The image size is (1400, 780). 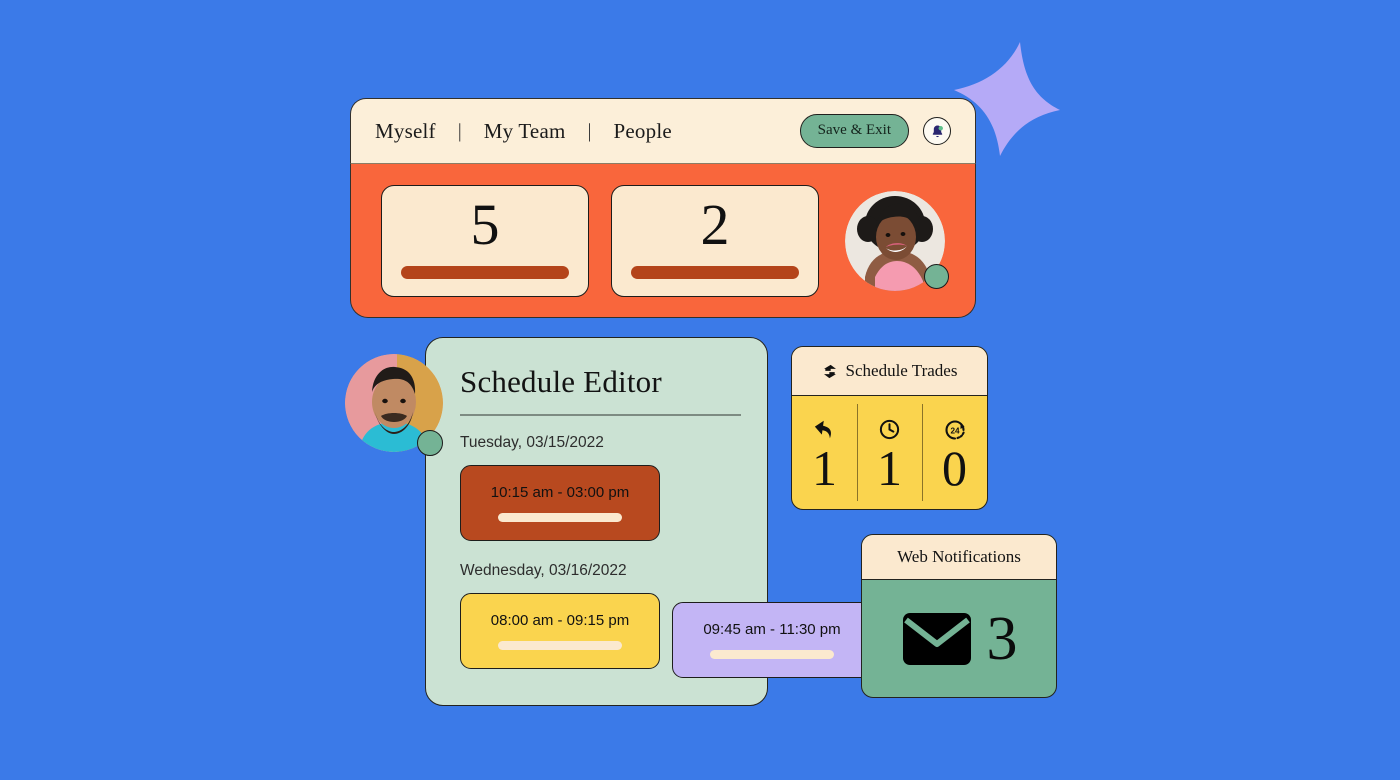 What do you see at coordinates (543, 570) in the screenshot?
I see `schedule-date-label: Wednesday, 03/16/2022` at bounding box center [543, 570].